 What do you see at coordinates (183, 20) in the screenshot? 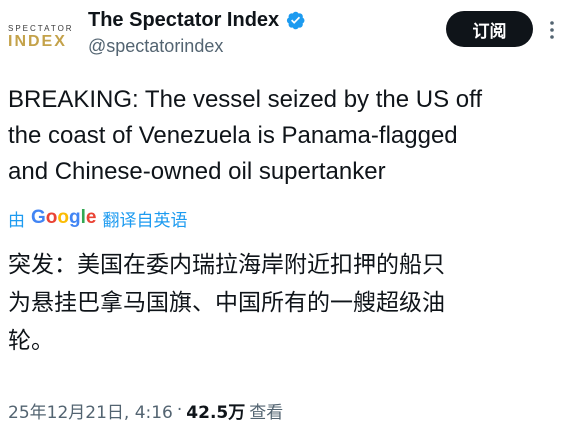
I see `display-name: The Spectator Index` at bounding box center [183, 20].